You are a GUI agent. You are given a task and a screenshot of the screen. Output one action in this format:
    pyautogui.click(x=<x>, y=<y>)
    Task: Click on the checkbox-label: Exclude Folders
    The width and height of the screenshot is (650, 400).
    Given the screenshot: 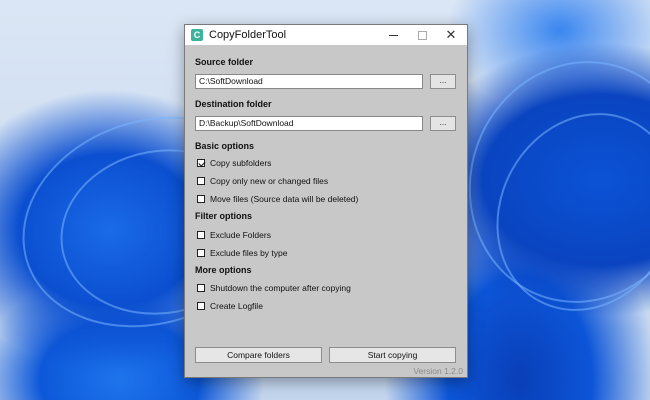 What is the action you would take?
    pyautogui.click(x=240, y=235)
    